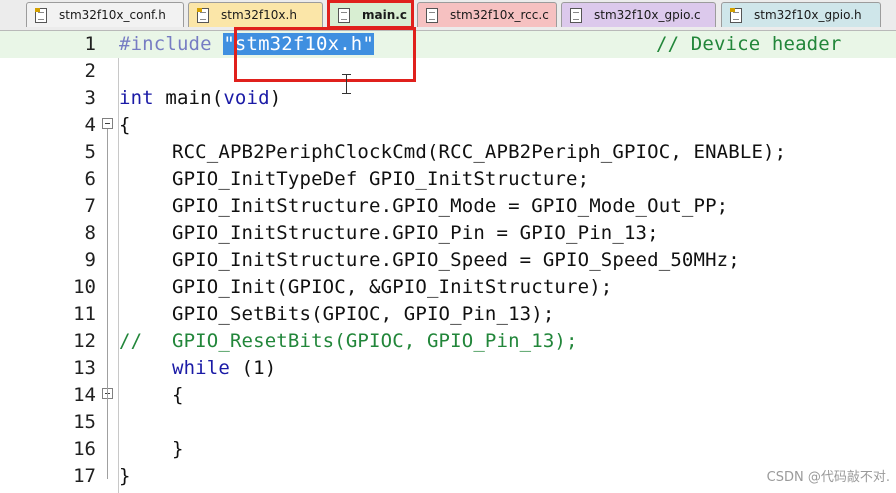  Describe the element at coordinates (84, 341) in the screenshot. I see `line-number: 12` at that location.